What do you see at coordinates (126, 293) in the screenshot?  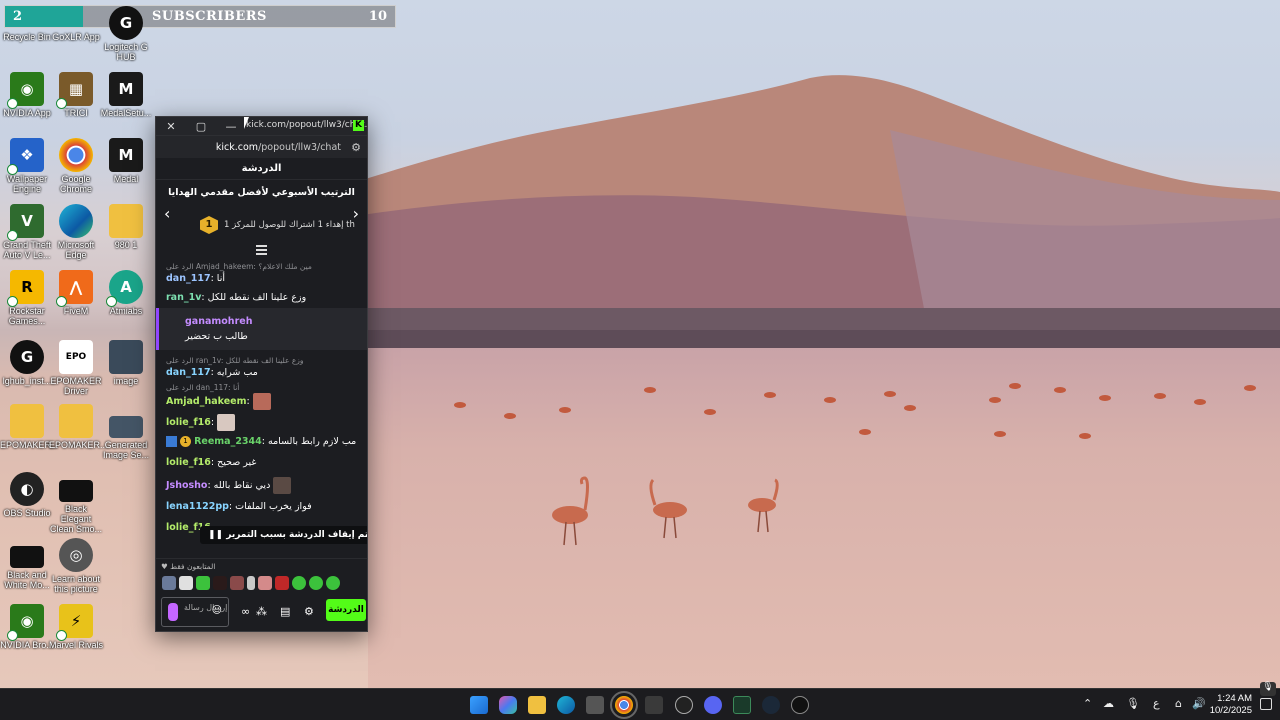 I see `desktop-icon-atmiabs: A Atmiabs` at bounding box center [126, 293].